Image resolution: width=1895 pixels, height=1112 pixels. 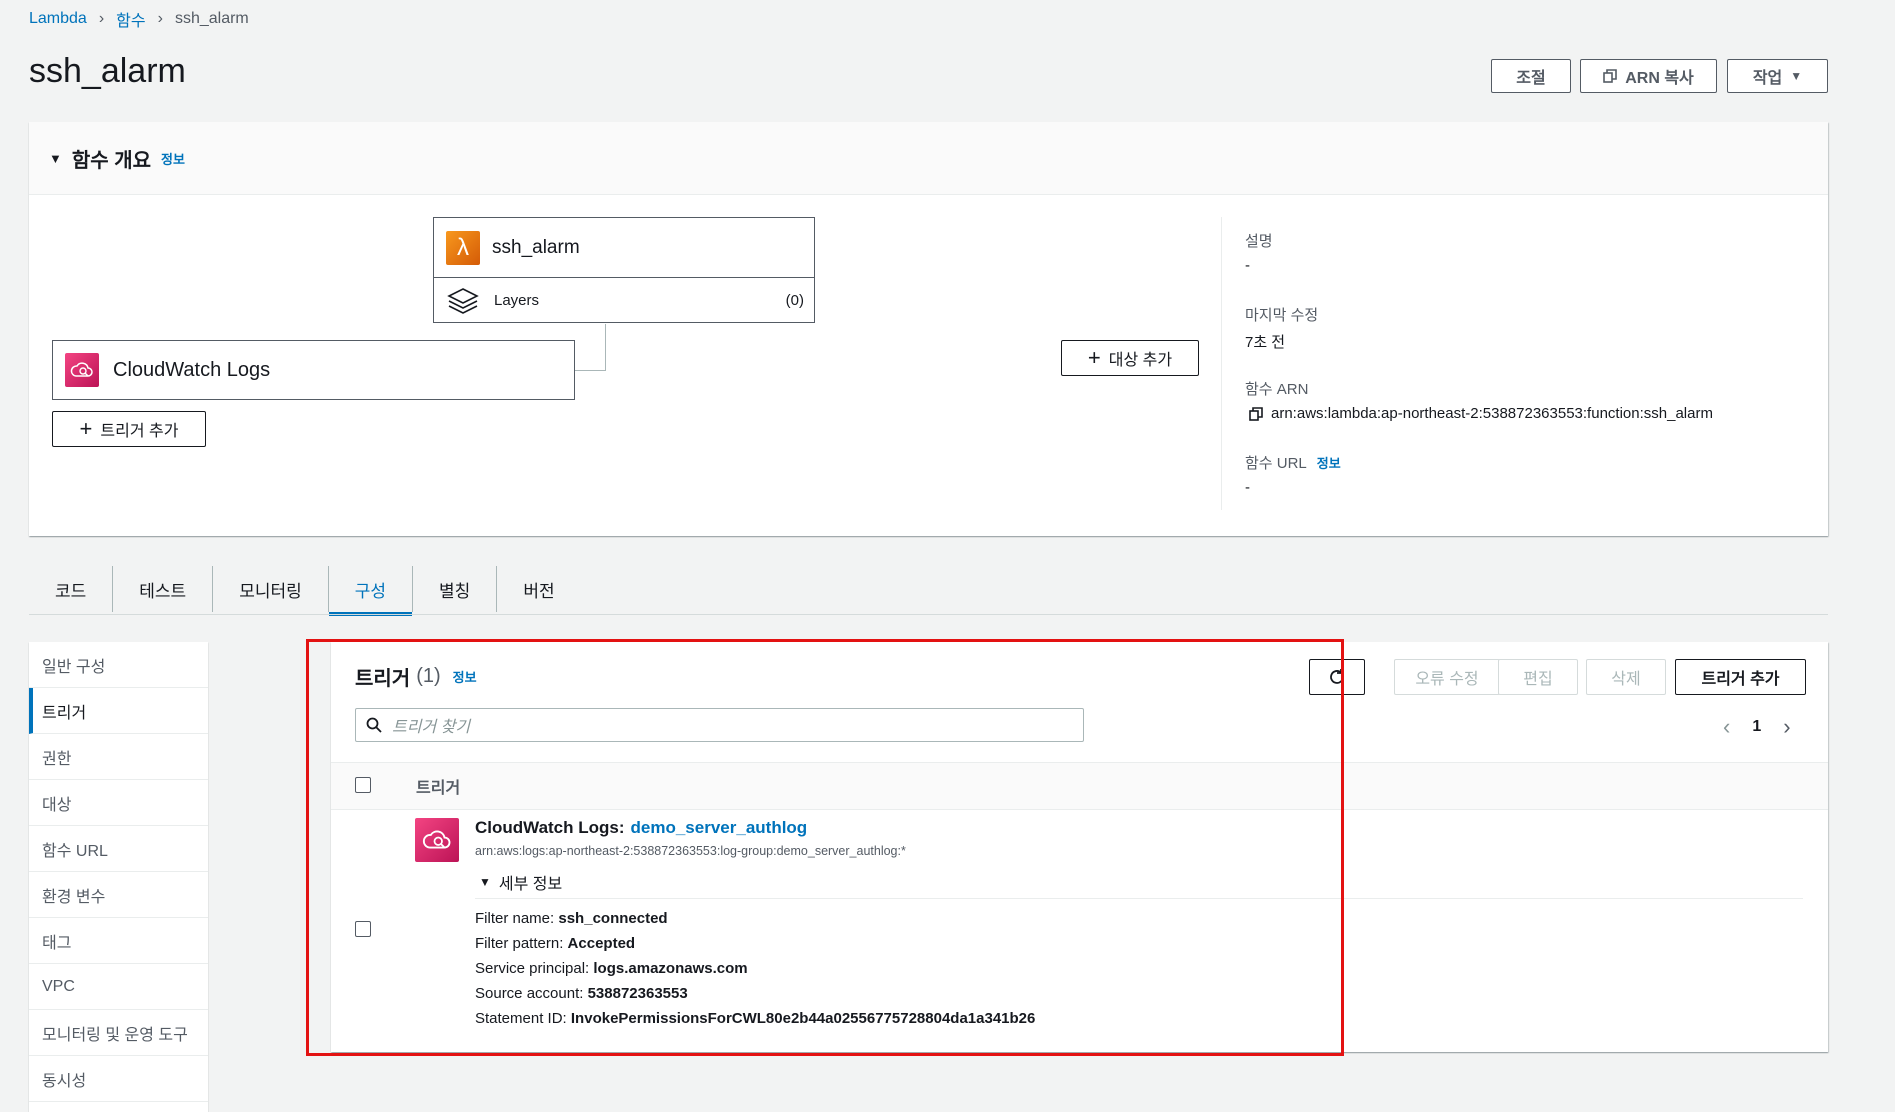 What do you see at coordinates (1726, 727) in the screenshot?
I see `chevron-left-icon: ‹` at bounding box center [1726, 727].